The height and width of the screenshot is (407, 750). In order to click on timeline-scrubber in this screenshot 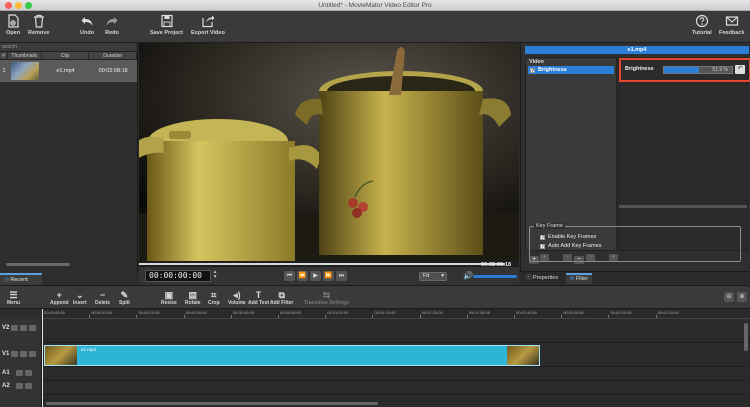, I will do `click(329, 264)`.